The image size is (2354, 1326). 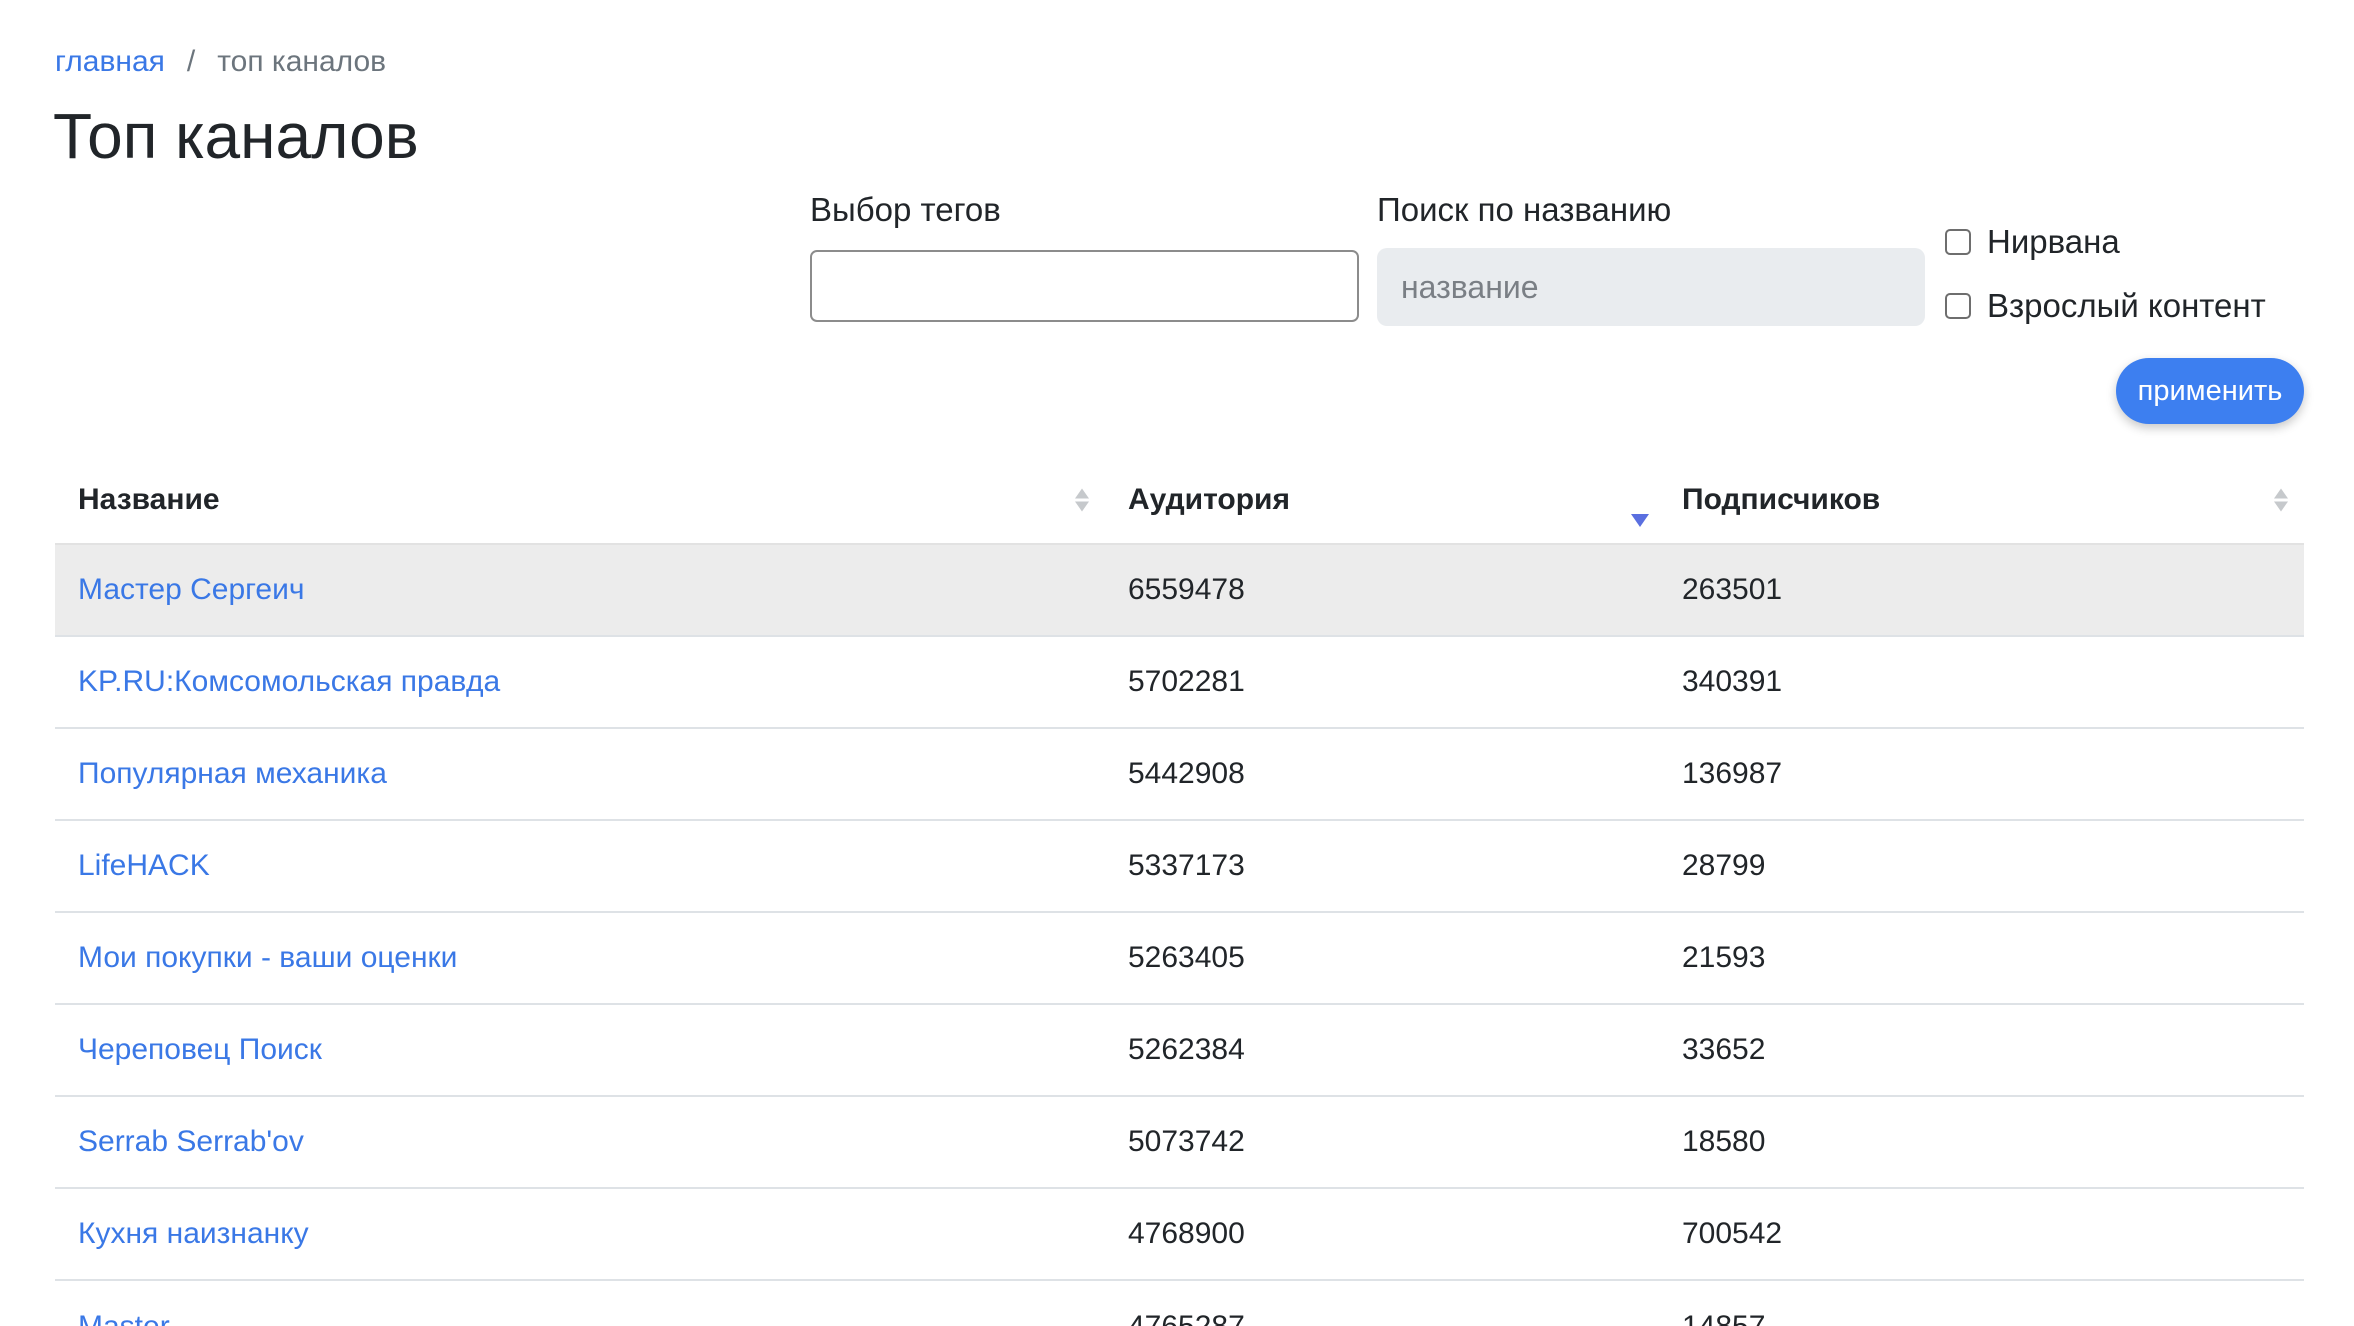 What do you see at coordinates (580, 1141) in the screenshot?
I see `channel-name-cell: Serrab Serrab'ov` at bounding box center [580, 1141].